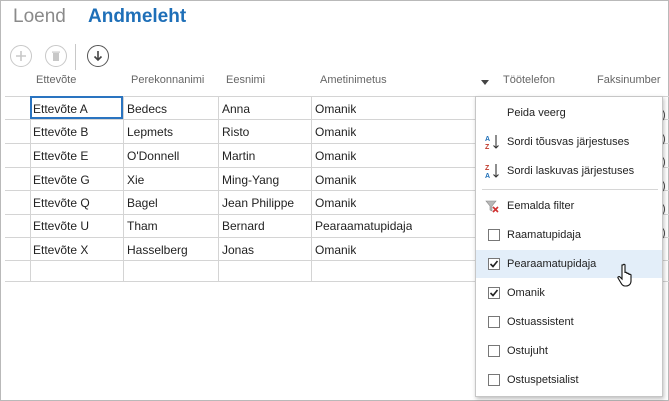 This screenshot has height=401, width=669. Describe the element at coordinates (243, 226) in the screenshot. I see `cell-first-name: Bernard` at that location.